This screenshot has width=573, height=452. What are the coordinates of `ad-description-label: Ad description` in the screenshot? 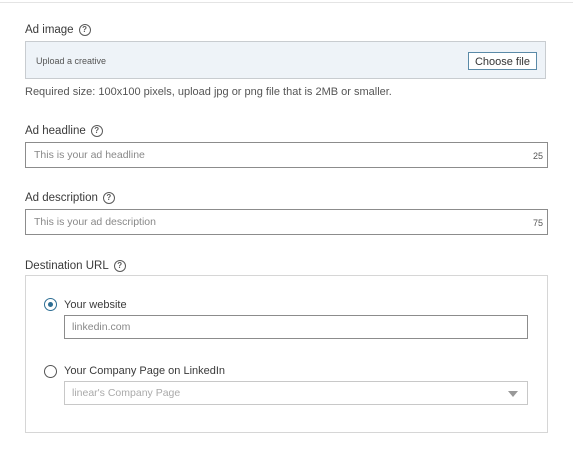 It's located at (61, 198).